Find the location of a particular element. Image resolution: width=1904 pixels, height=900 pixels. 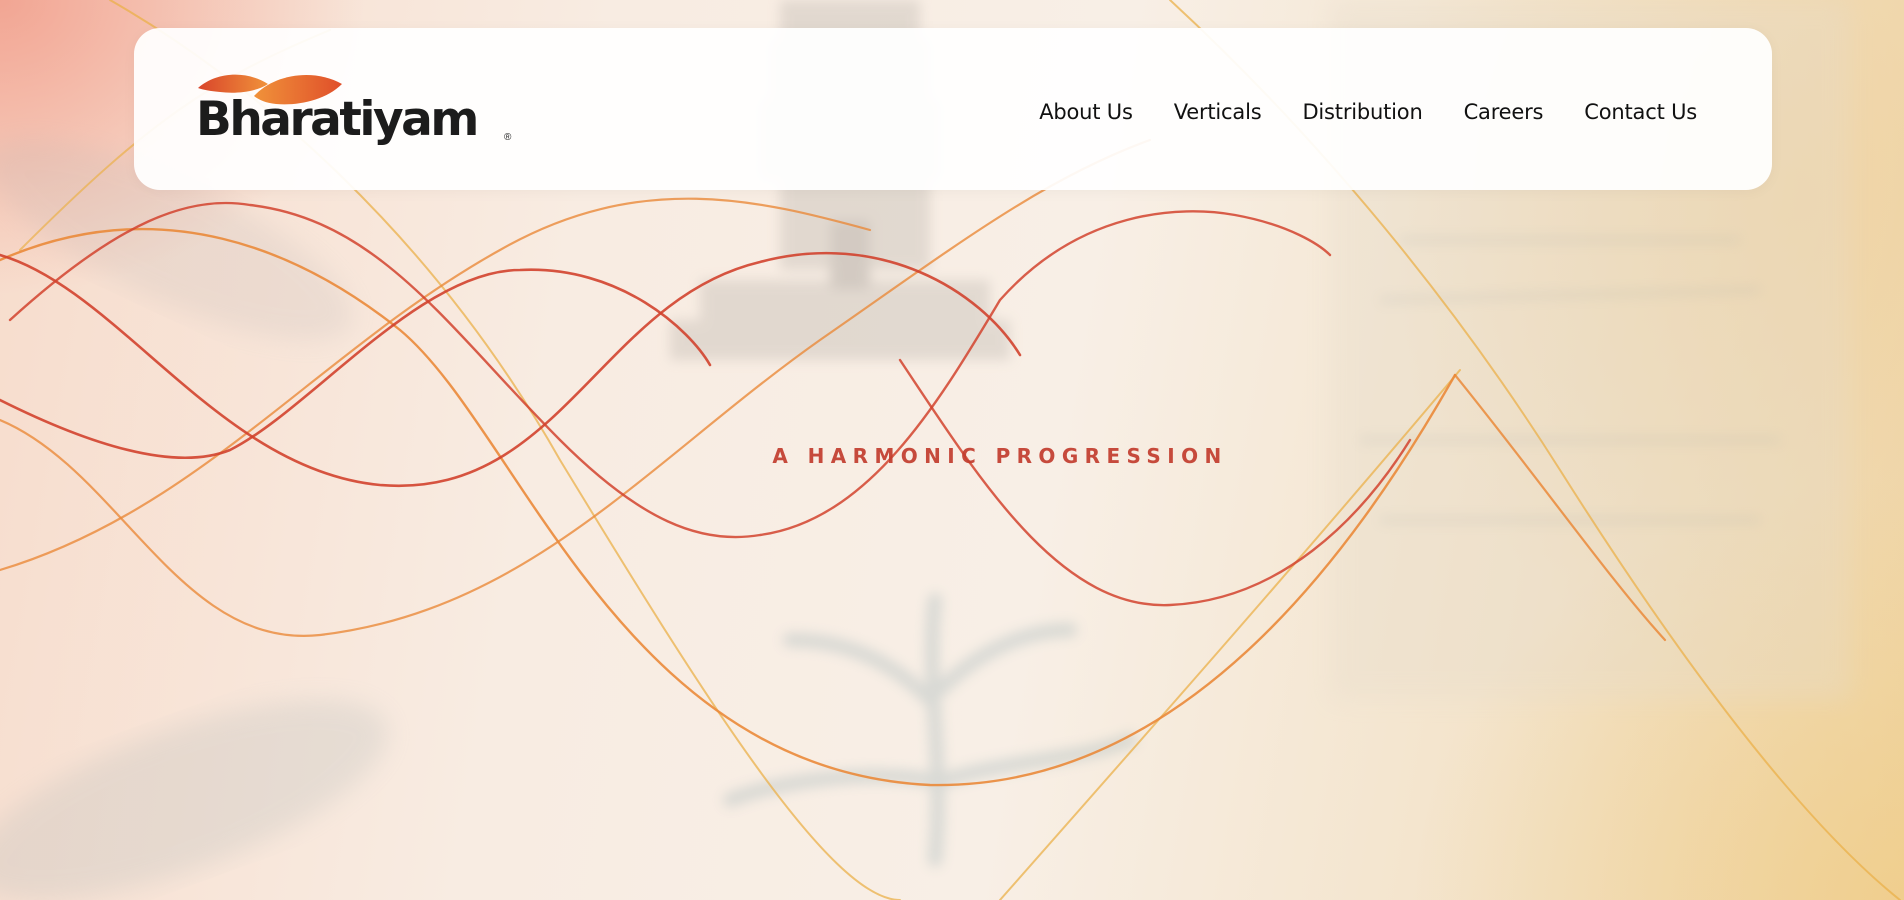

nav-link-careers: Careers is located at coordinates (1504, 112).